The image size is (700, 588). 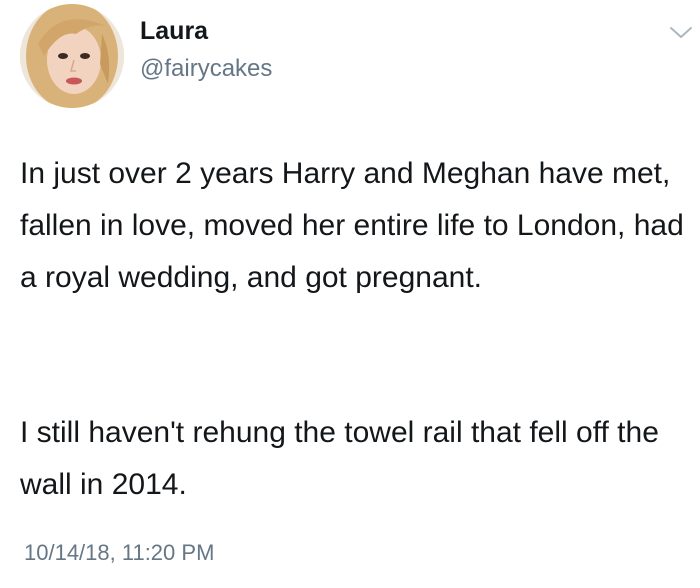 I want to click on user-handle: @fairycakes, so click(x=206, y=69).